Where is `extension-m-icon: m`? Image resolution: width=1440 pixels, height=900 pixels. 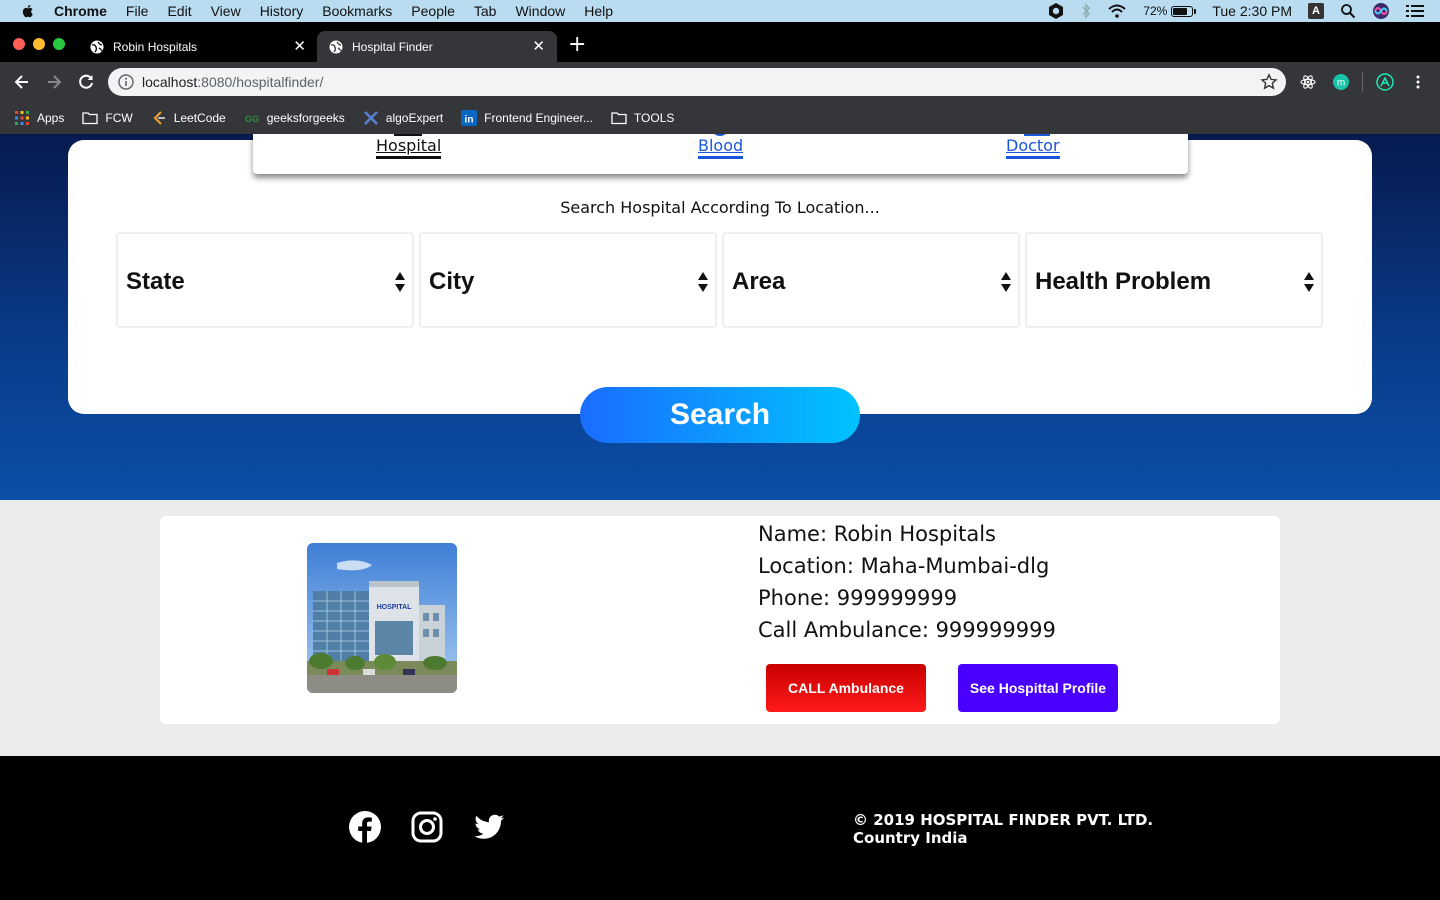 extension-m-icon: m is located at coordinates (1341, 82).